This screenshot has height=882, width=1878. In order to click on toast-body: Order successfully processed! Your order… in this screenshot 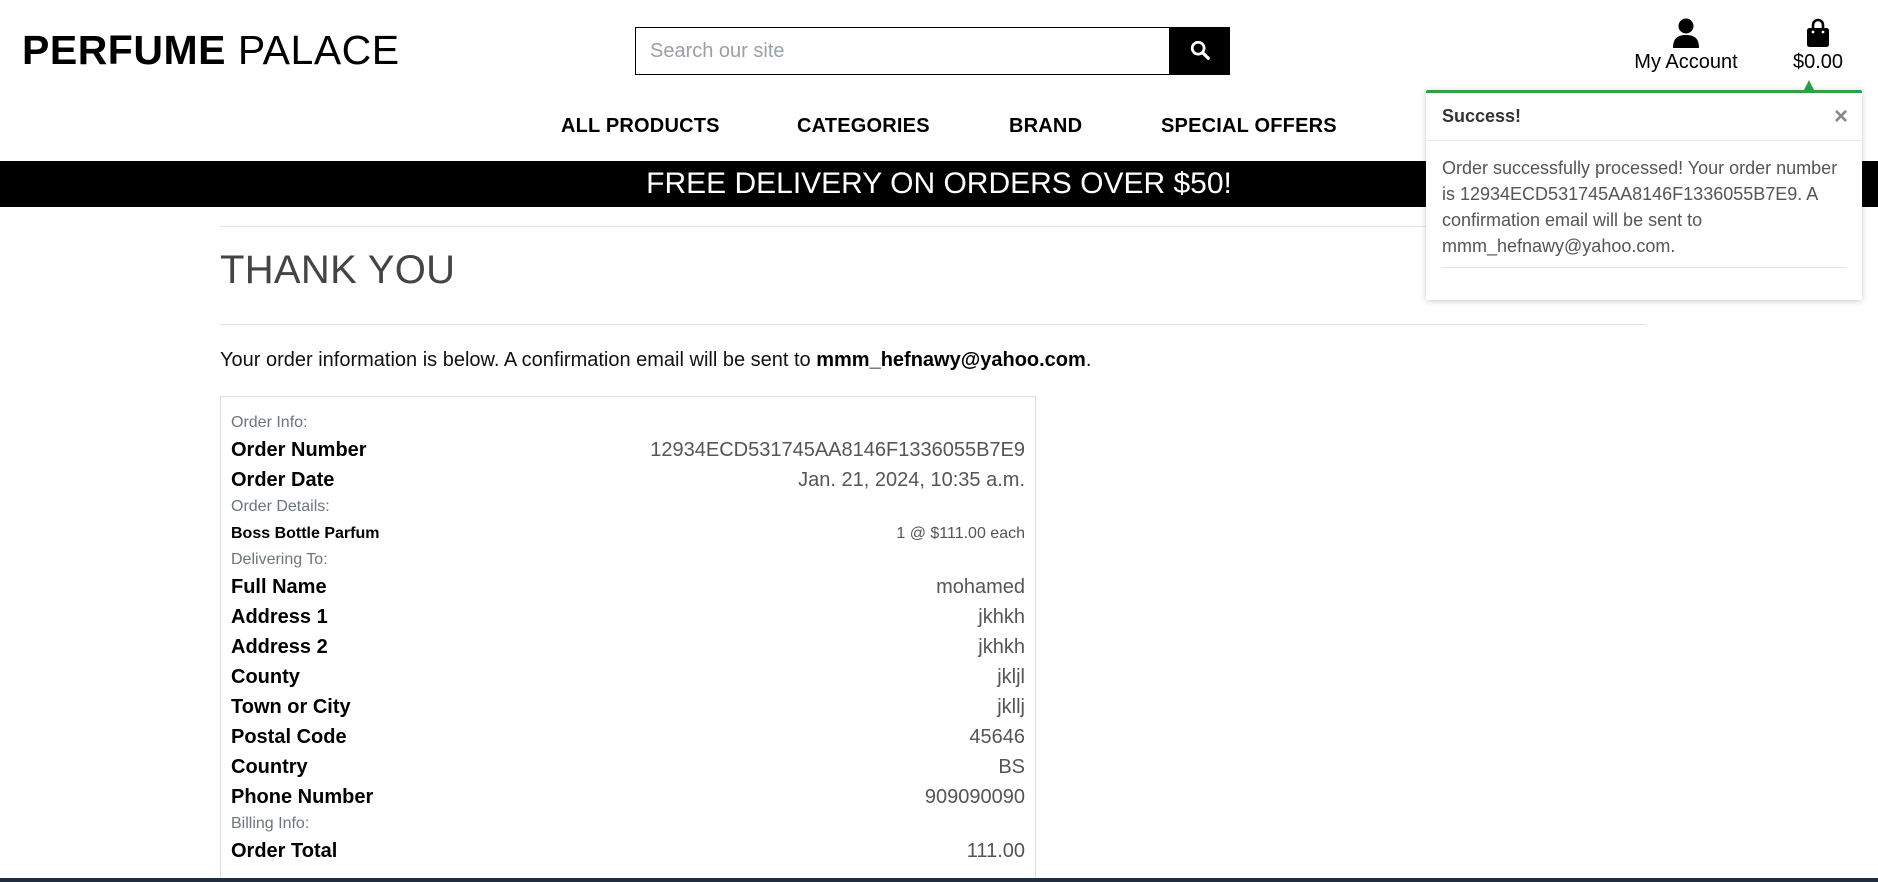, I will do `click(1644, 204)`.